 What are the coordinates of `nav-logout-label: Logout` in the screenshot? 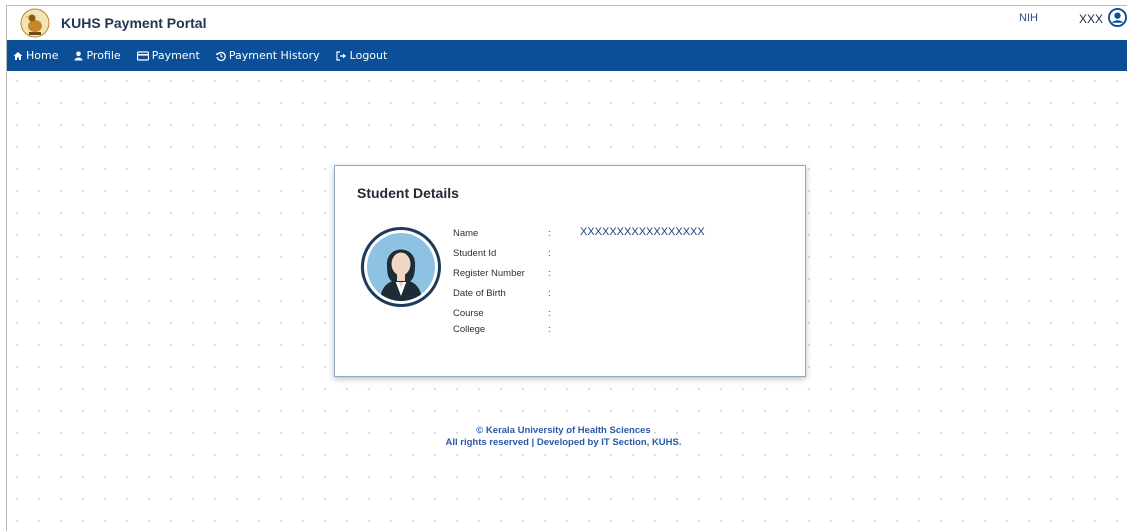 It's located at (368, 55).